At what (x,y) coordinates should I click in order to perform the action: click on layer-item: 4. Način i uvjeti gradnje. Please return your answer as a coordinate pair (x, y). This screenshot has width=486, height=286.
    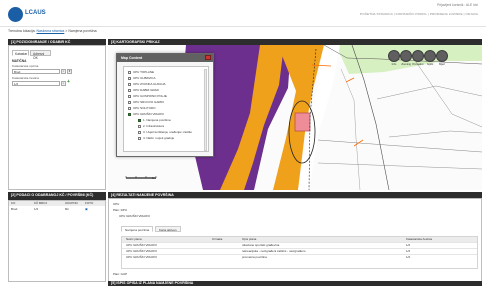
    Looking at the image, I should click on (156, 138).